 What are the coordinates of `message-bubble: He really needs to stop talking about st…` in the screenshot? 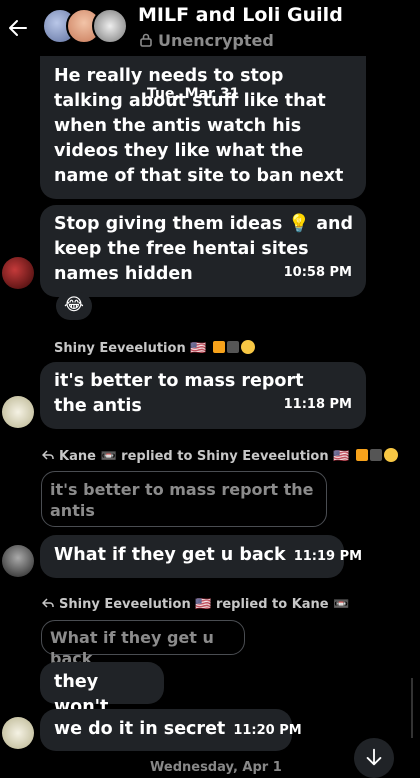 It's located at (203, 127).